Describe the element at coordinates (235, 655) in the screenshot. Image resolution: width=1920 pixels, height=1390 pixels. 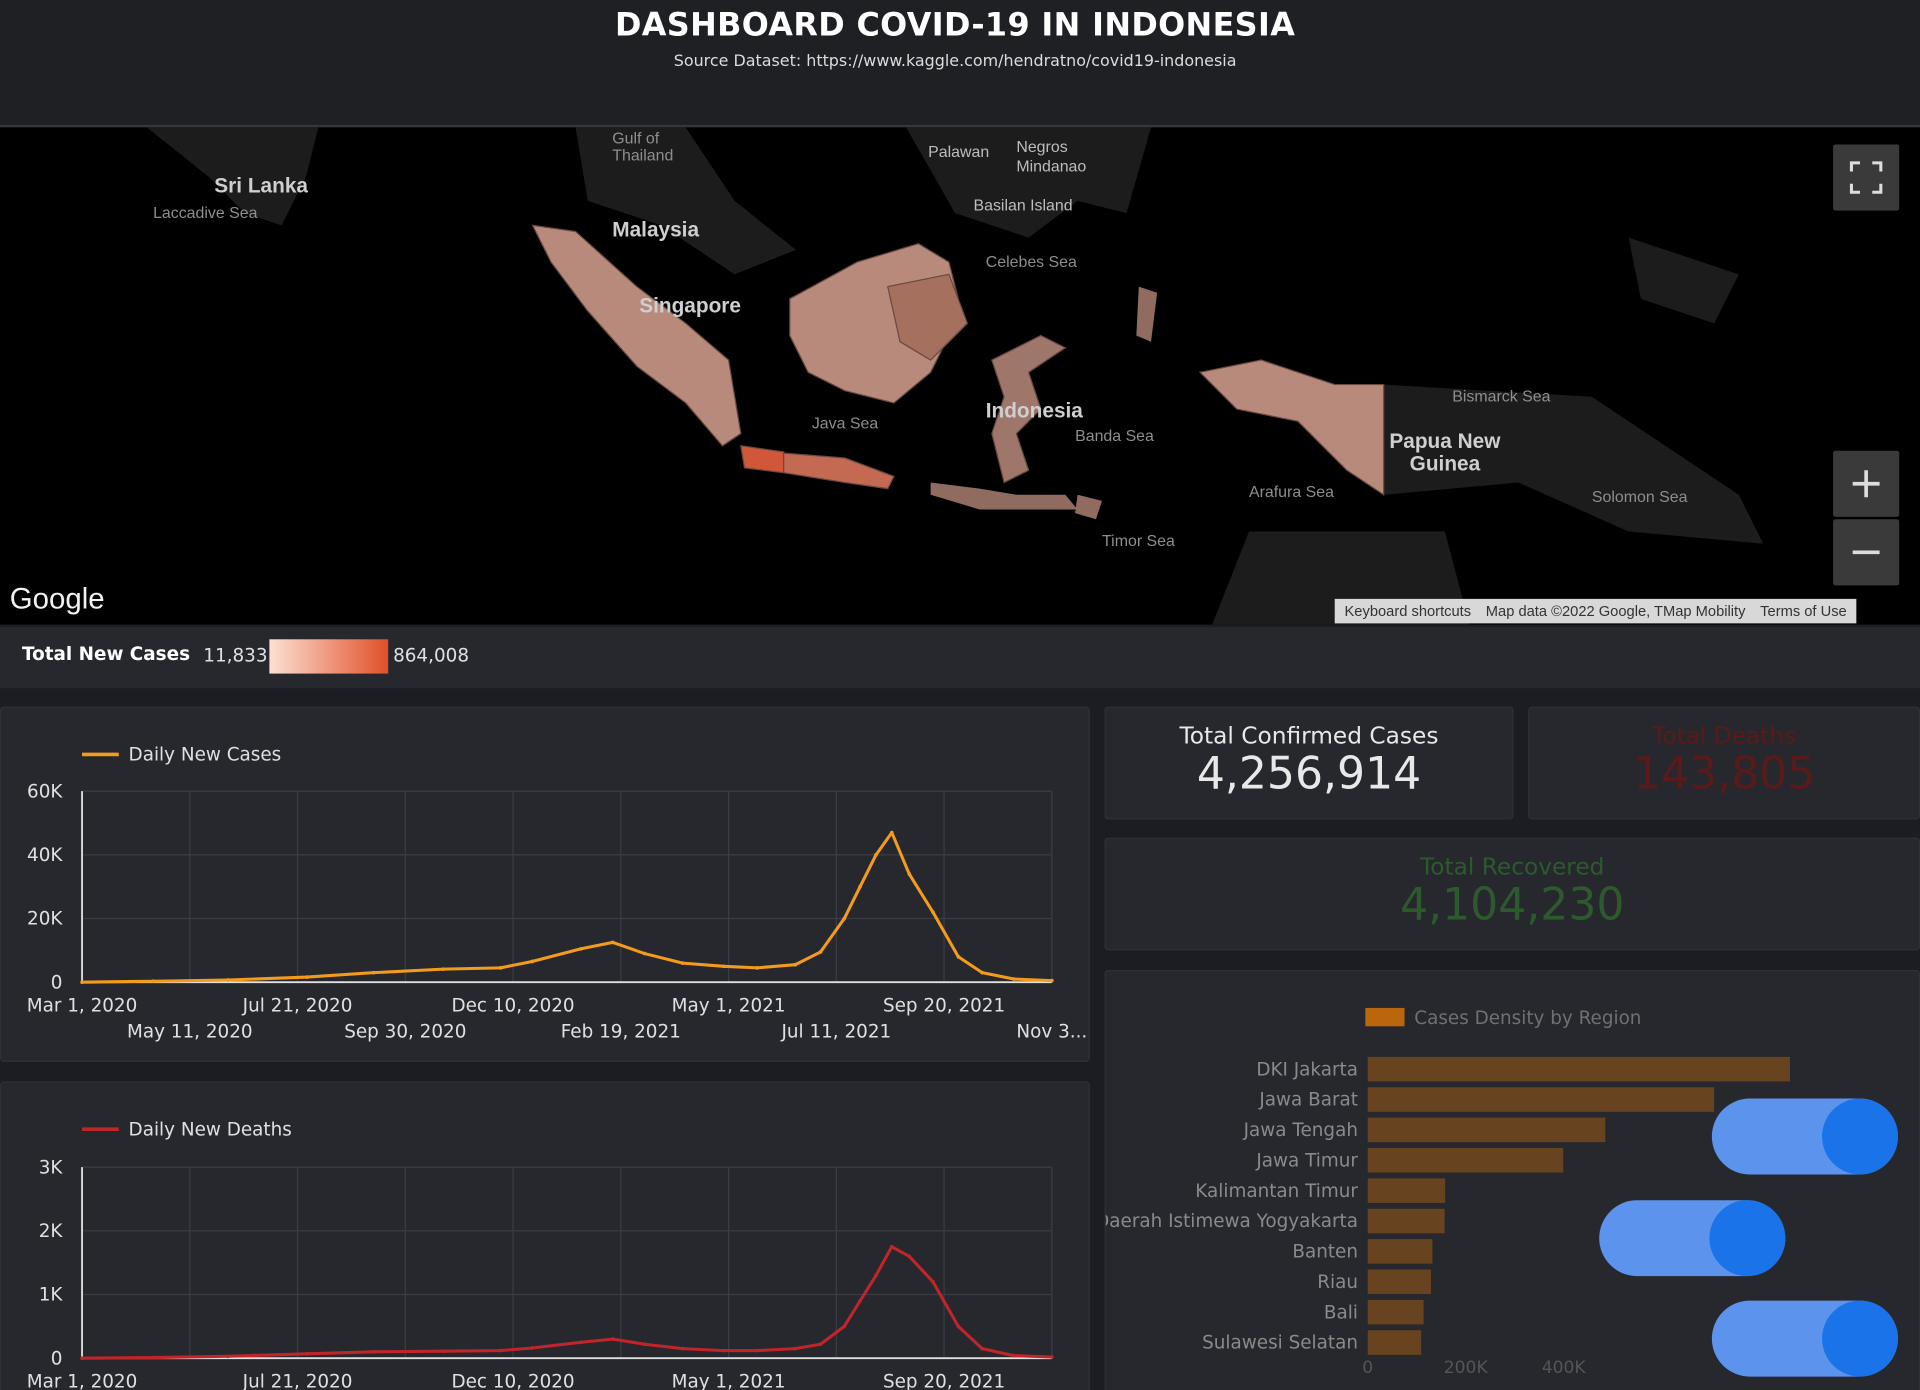
I see `legend-min-value: 11,833` at that location.